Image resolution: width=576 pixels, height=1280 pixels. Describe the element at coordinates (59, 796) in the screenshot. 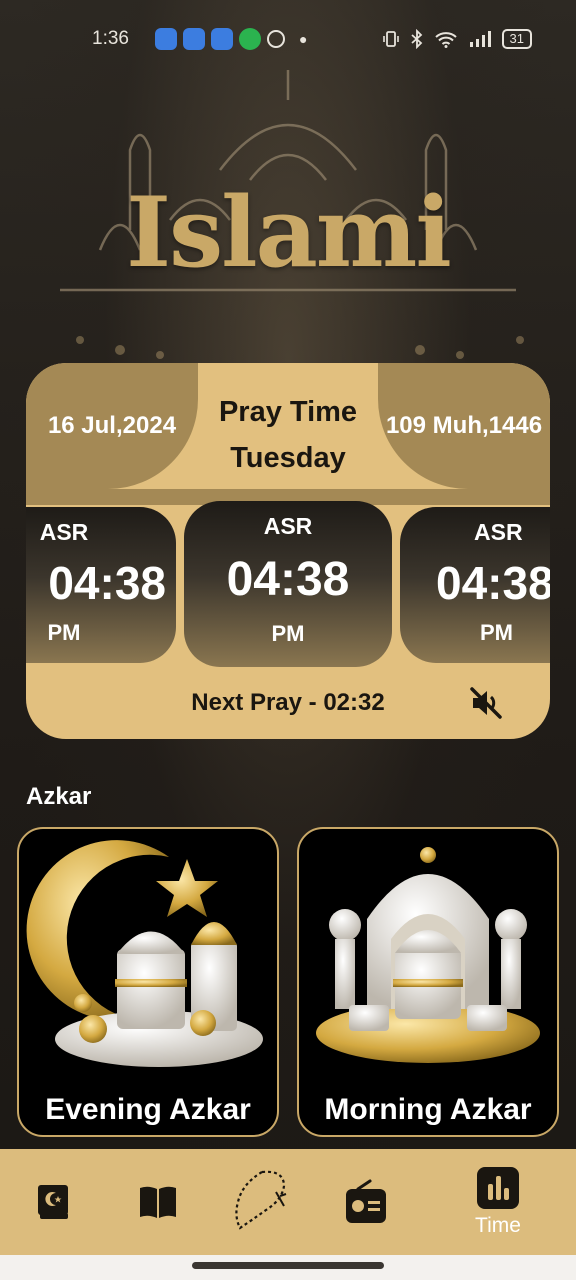

I see `azkar-section-title: Azkar` at that location.